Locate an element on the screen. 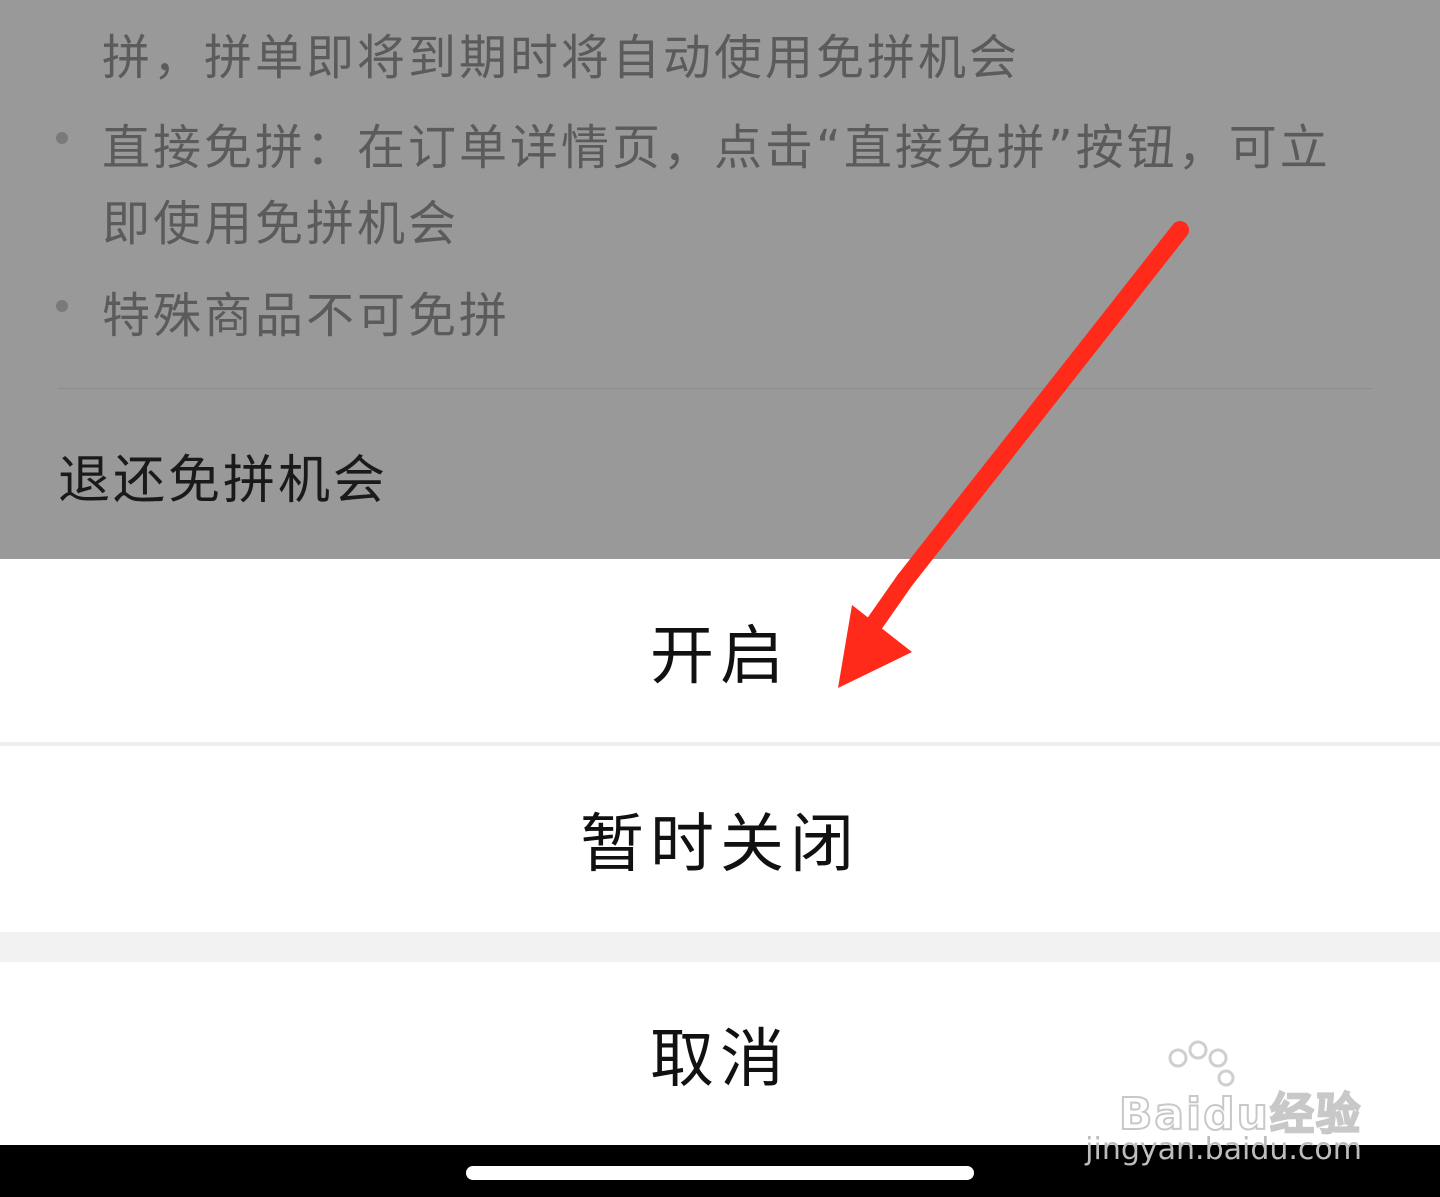  home-indicator is located at coordinates (720, 1173).